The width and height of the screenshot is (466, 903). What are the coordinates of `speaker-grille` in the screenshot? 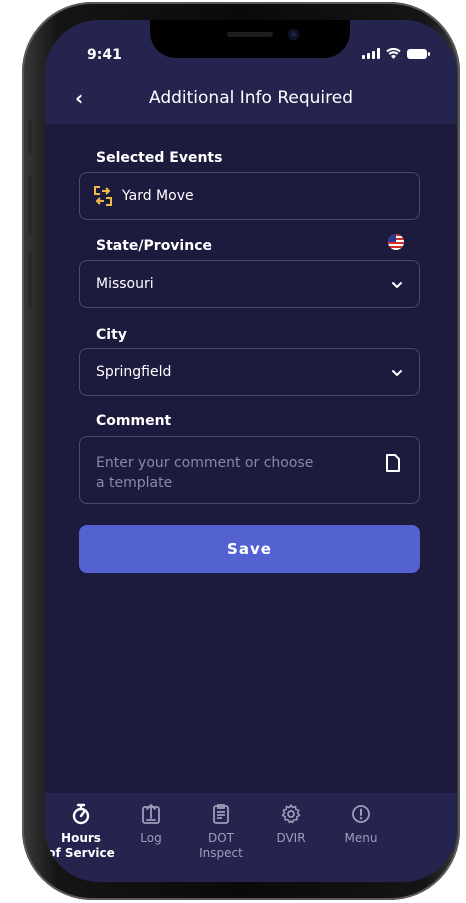 It's located at (250, 34).